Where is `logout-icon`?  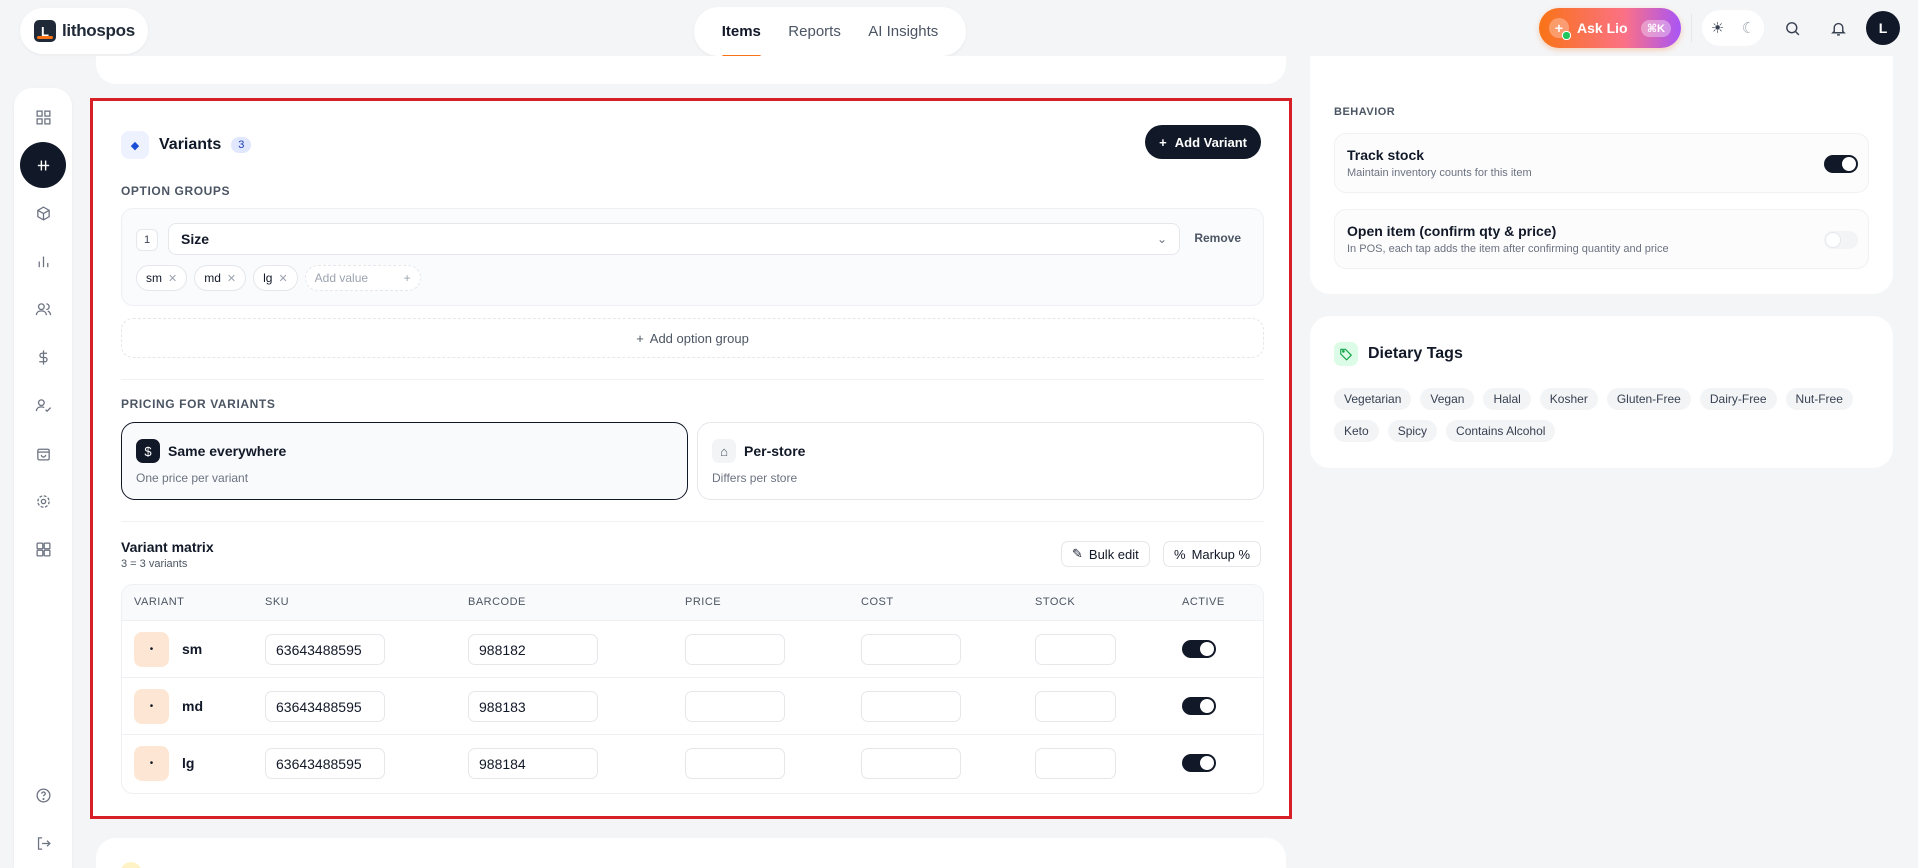
logout-icon is located at coordinates (43, 843).